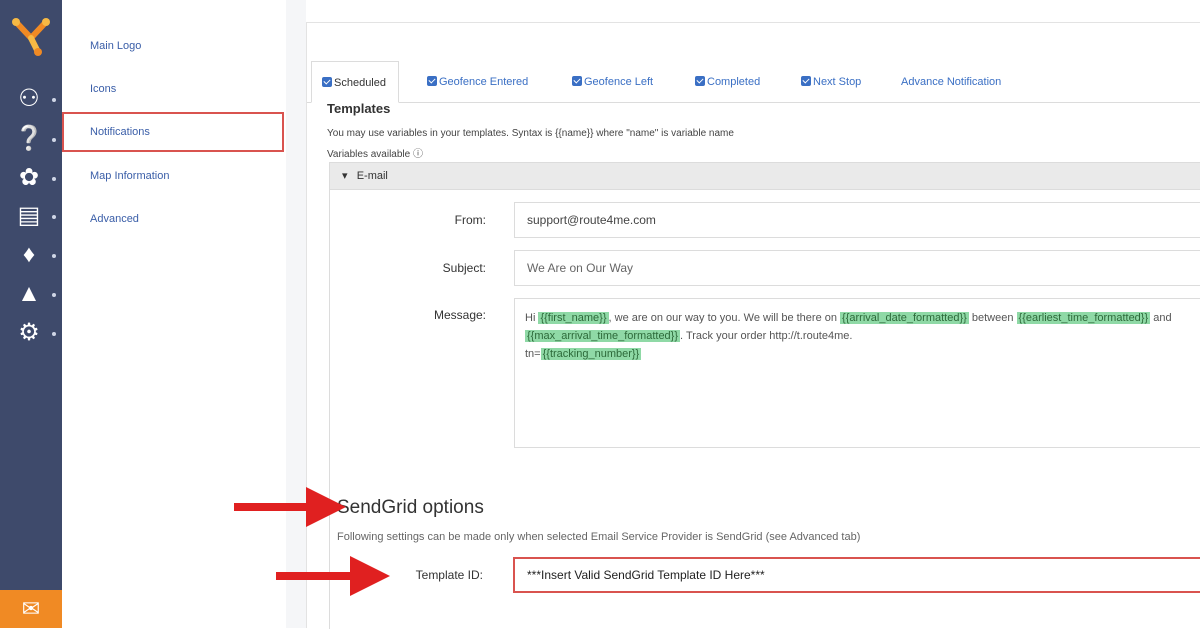 The image size is (1200, 629). Describe the element at coordinates (375, 152) in the screenshot. I see `variables-available-link: Variables available ⓘ` at that location.